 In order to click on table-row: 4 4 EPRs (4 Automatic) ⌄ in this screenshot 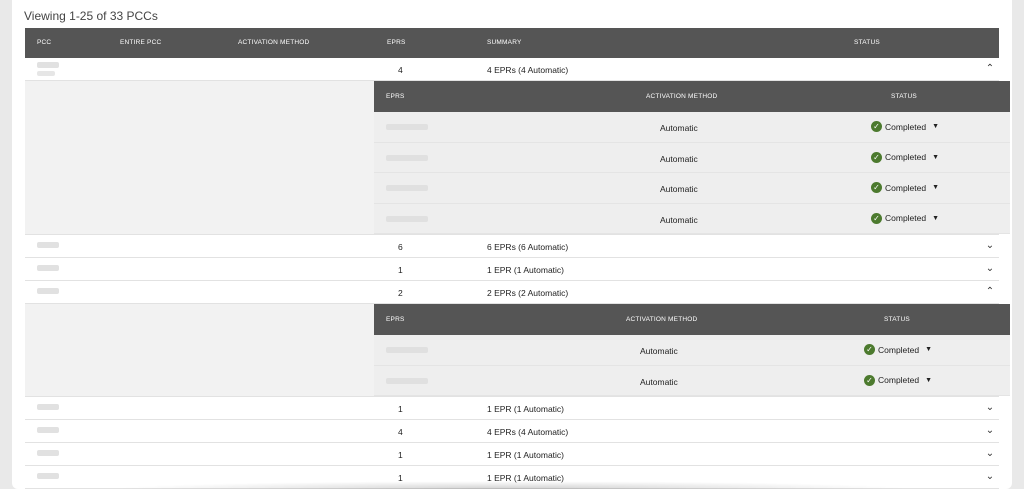, I will do `click(512, 431)`.